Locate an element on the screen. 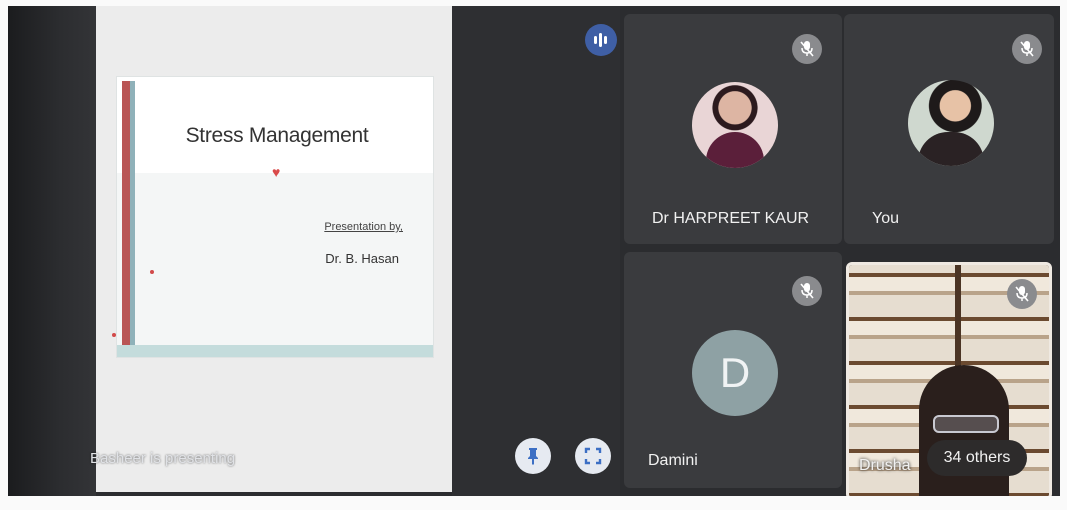  pin-button is located at coordinates (533, 456).